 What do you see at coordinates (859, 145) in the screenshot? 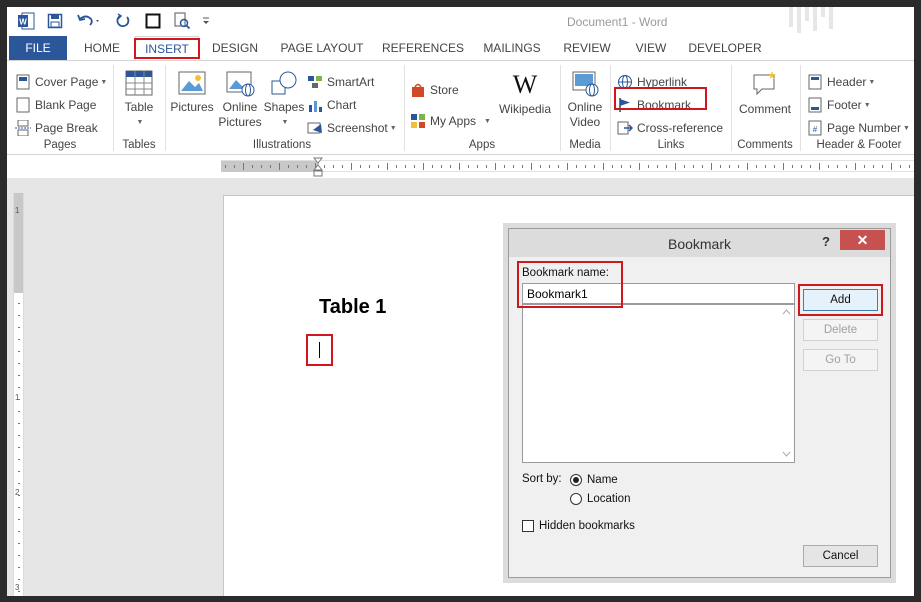
I see `header-footer-group-label: Header & Footer` at bounding box center [859, 145].